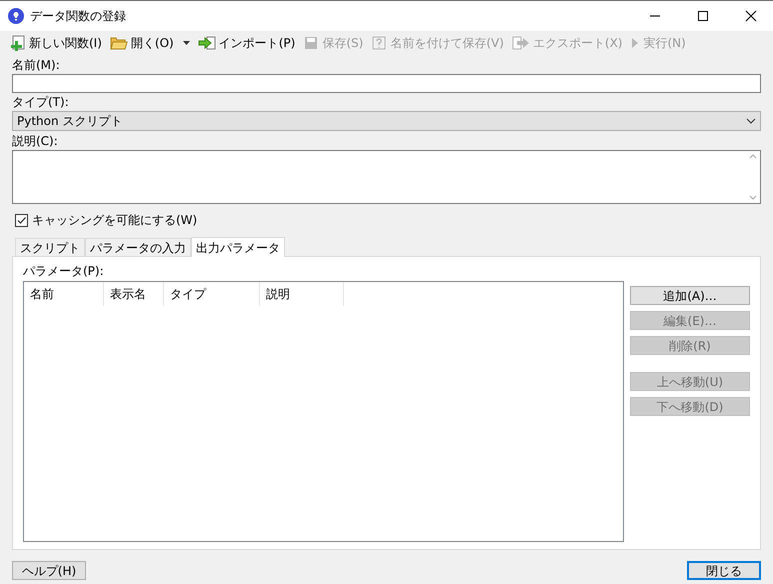  What do you see at coordinates (150, 43) in the screenshot?
I see `toolbar-button: 開く(O)` at bounding box center [150, 43].